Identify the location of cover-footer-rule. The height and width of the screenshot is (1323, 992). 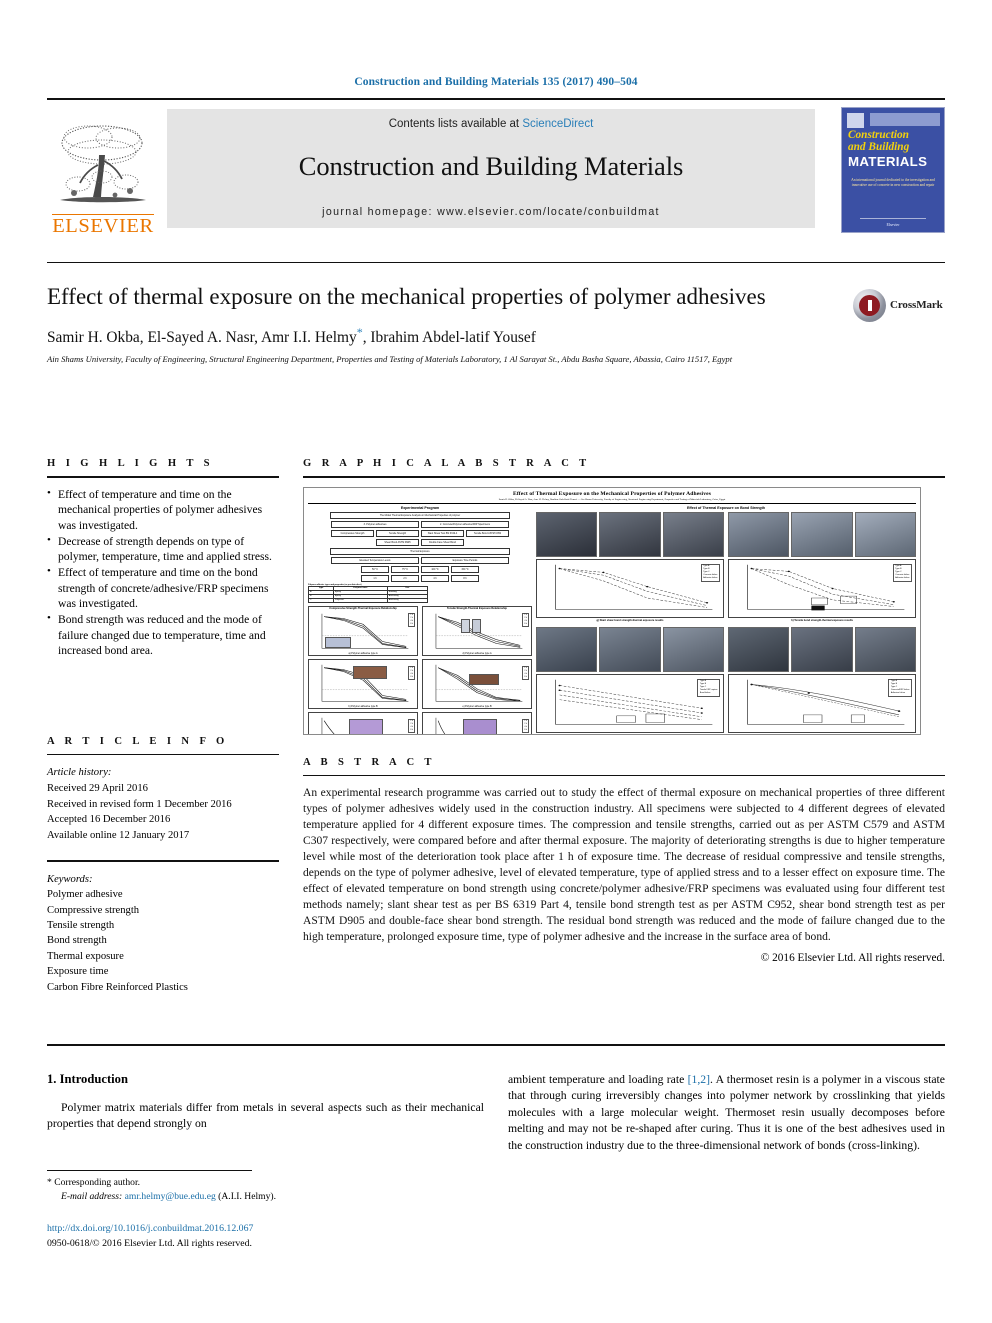
(893, 218).